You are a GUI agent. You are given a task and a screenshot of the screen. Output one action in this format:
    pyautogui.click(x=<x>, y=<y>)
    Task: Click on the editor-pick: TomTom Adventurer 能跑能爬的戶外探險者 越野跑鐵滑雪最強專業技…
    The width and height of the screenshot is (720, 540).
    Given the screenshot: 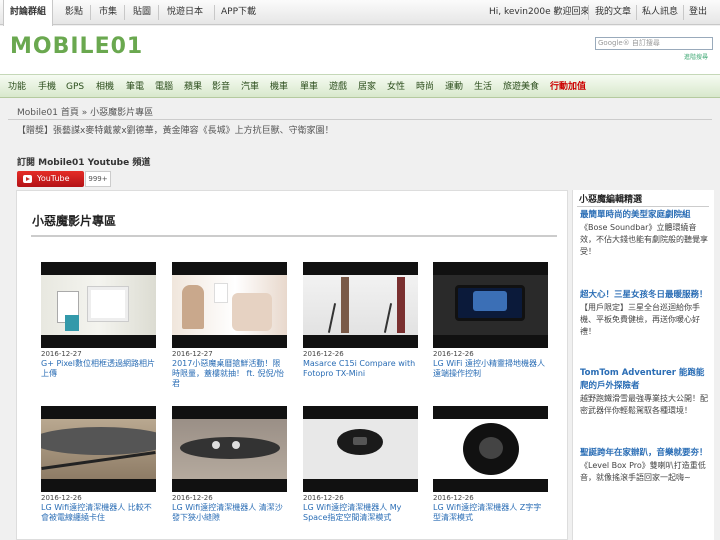 What is the action you would take?
    pyautogui.click(x=644, y=392)
    